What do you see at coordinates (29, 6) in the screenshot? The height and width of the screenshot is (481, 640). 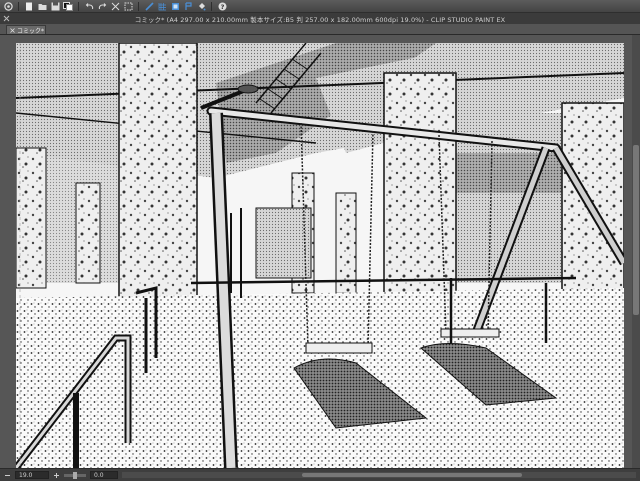 I see `new-icon` at bounding box center [29, 6].